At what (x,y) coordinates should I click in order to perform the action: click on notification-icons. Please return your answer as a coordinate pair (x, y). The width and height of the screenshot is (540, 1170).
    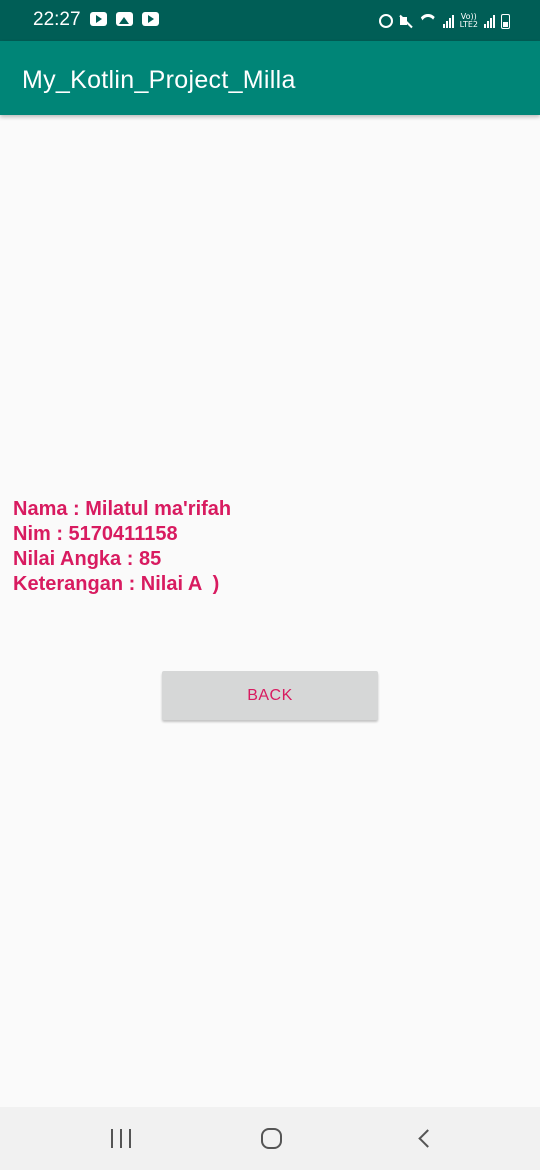
    Looking at the image, I should click on (124, 19).